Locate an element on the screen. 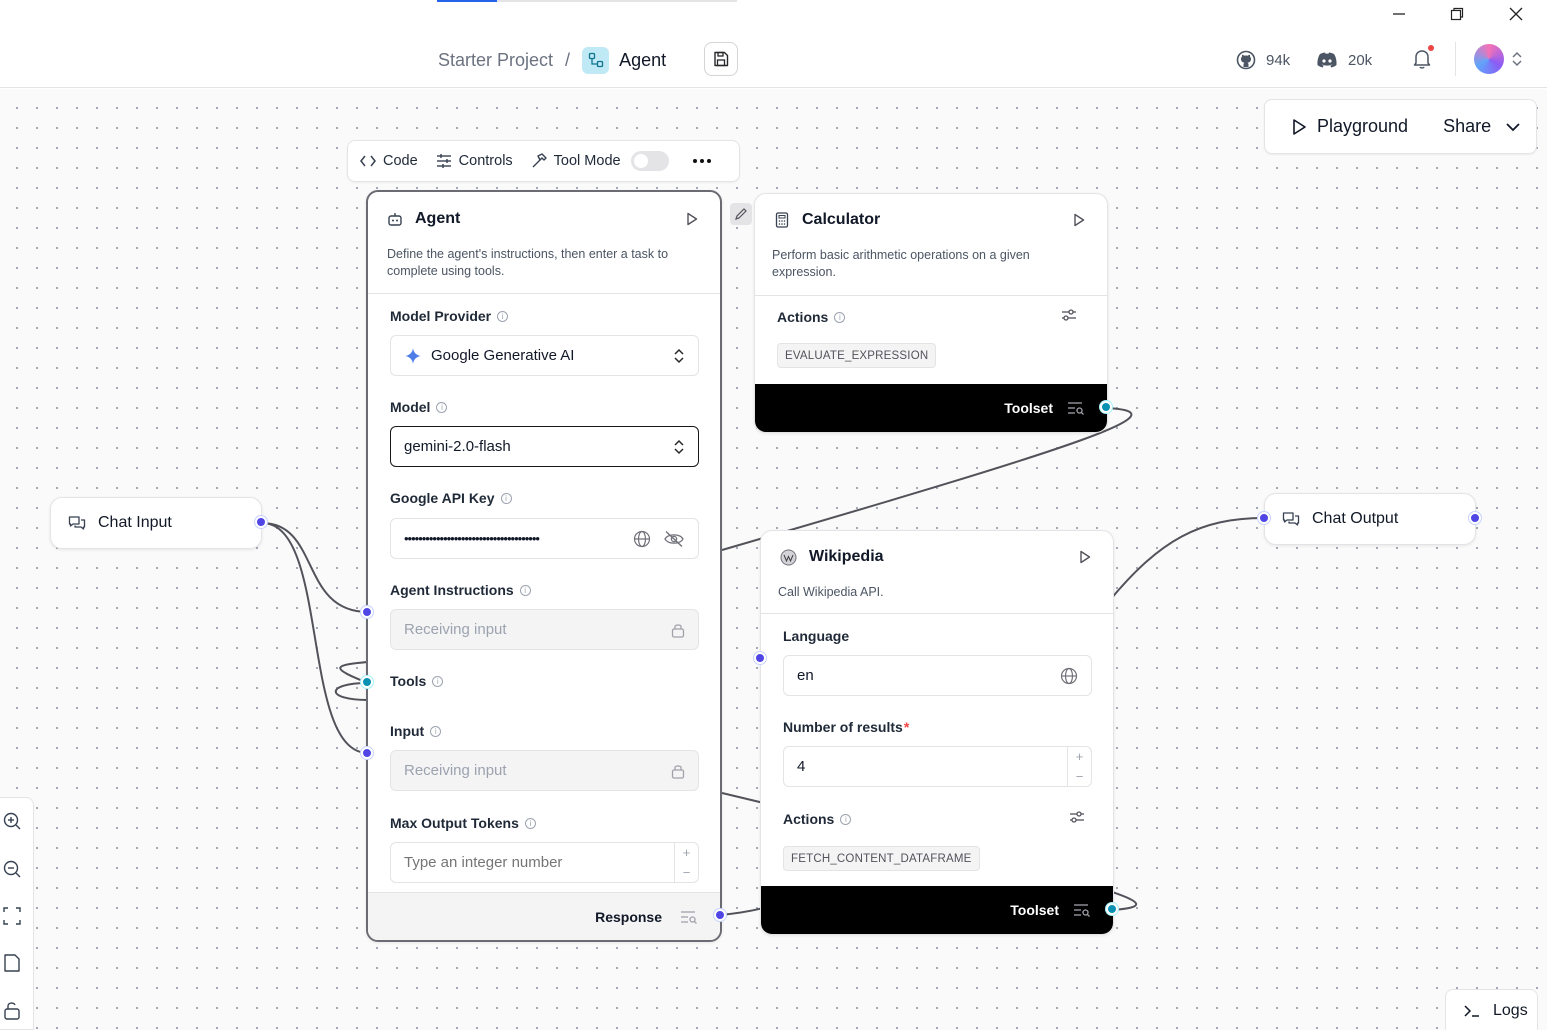 The height and width of the screenshot is (1030, 1547). zoom-out-icon is located at coordinates (12, 869).